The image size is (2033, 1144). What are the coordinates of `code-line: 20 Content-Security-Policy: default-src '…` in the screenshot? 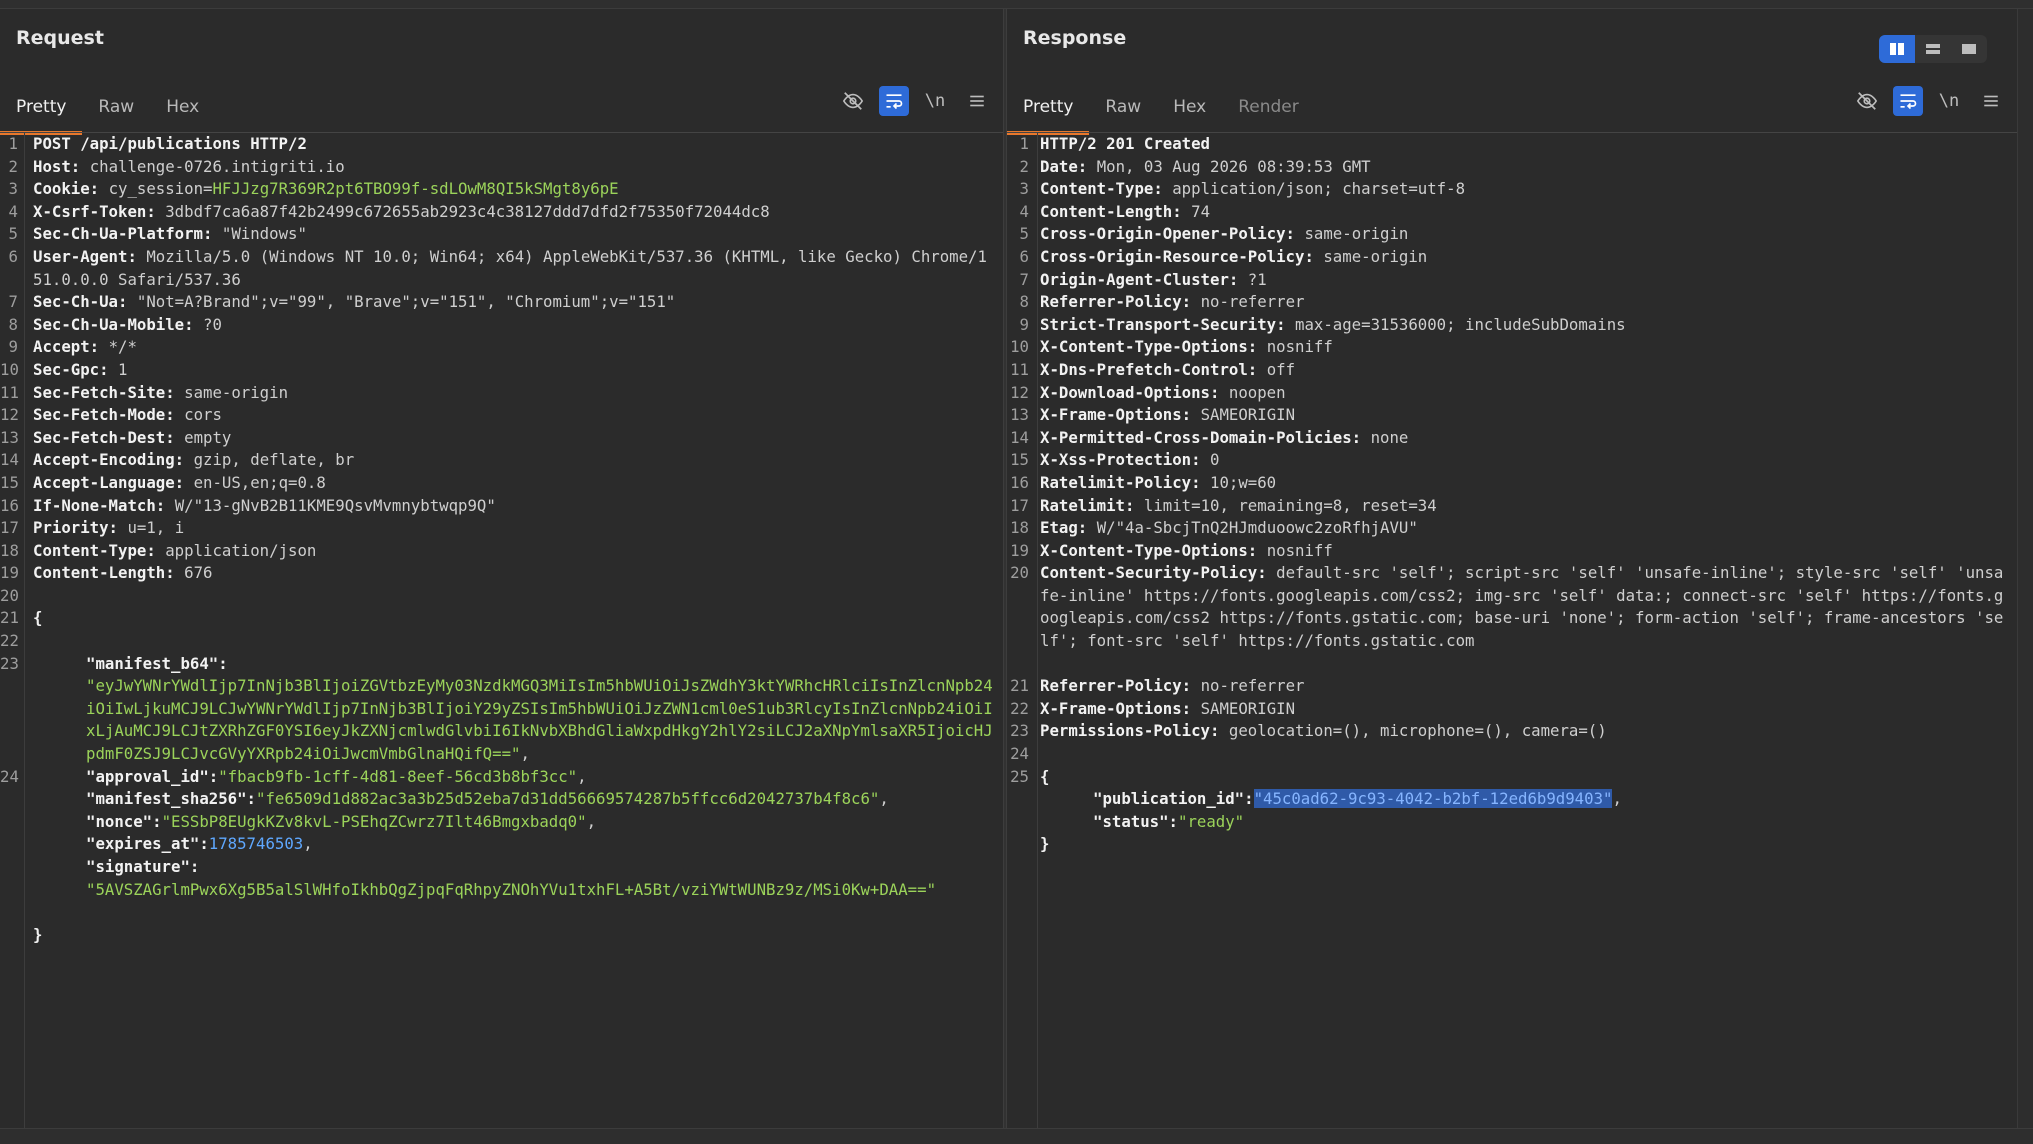 It's located at (1507, 607).